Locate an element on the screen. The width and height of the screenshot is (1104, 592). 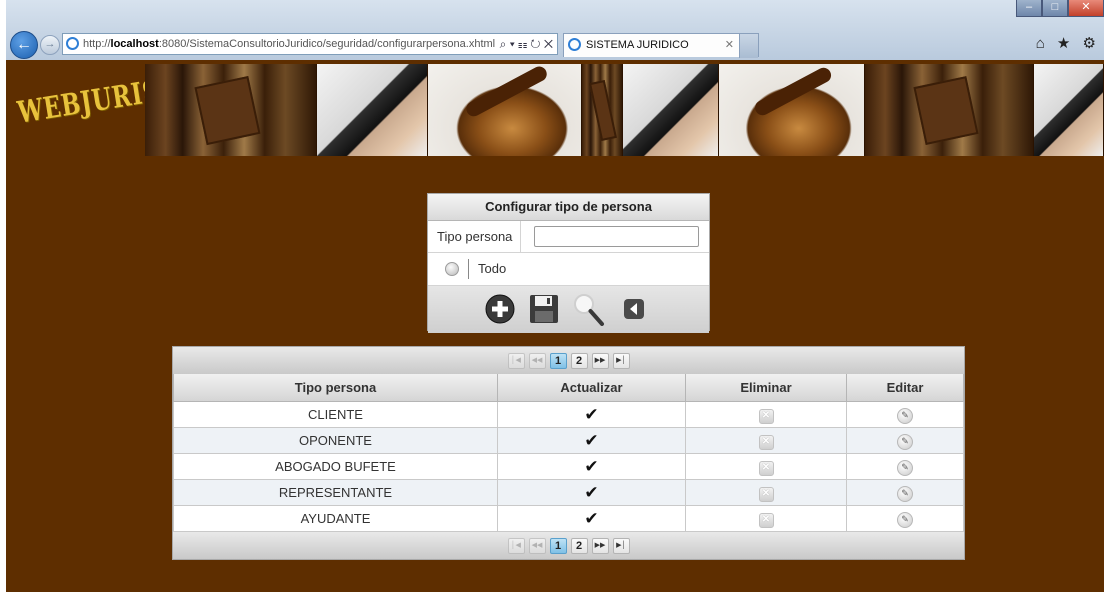
table-row: OPONENTE ✔ ✕ ✎ is located at coordinates (568, 440).